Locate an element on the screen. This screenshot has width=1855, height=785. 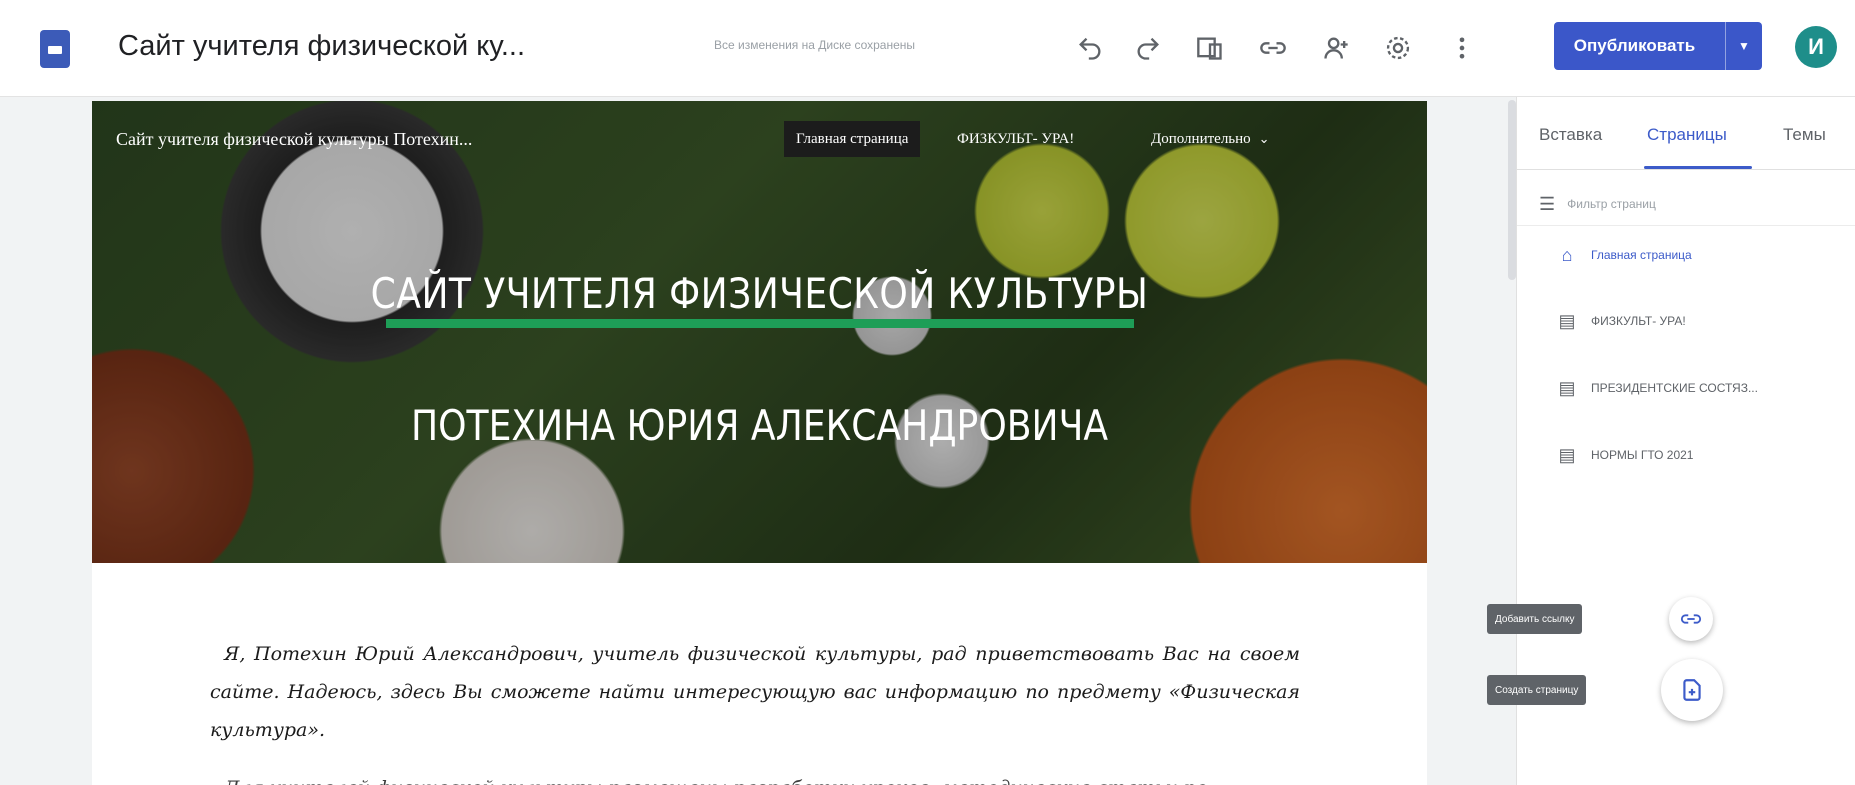
tooltip-create-page: Создать страницу is located at coordinates (1537, 690).